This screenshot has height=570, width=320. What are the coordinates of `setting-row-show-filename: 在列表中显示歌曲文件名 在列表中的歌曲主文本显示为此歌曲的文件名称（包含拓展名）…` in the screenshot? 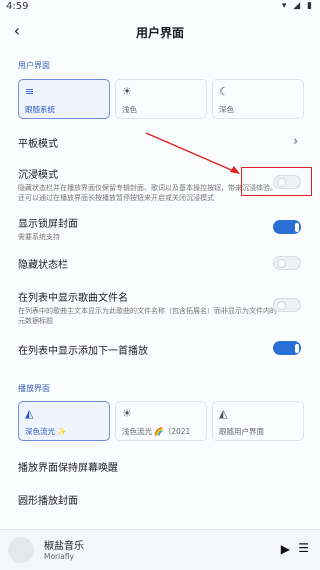 It's located at (163, 307).